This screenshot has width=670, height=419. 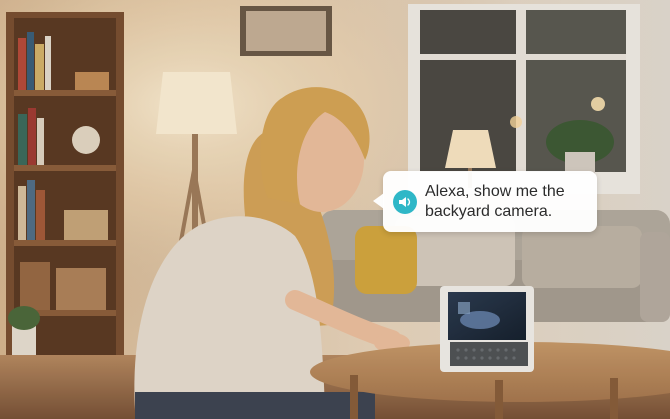 I want to click on speaker-icon, so click(x=405, y=201).